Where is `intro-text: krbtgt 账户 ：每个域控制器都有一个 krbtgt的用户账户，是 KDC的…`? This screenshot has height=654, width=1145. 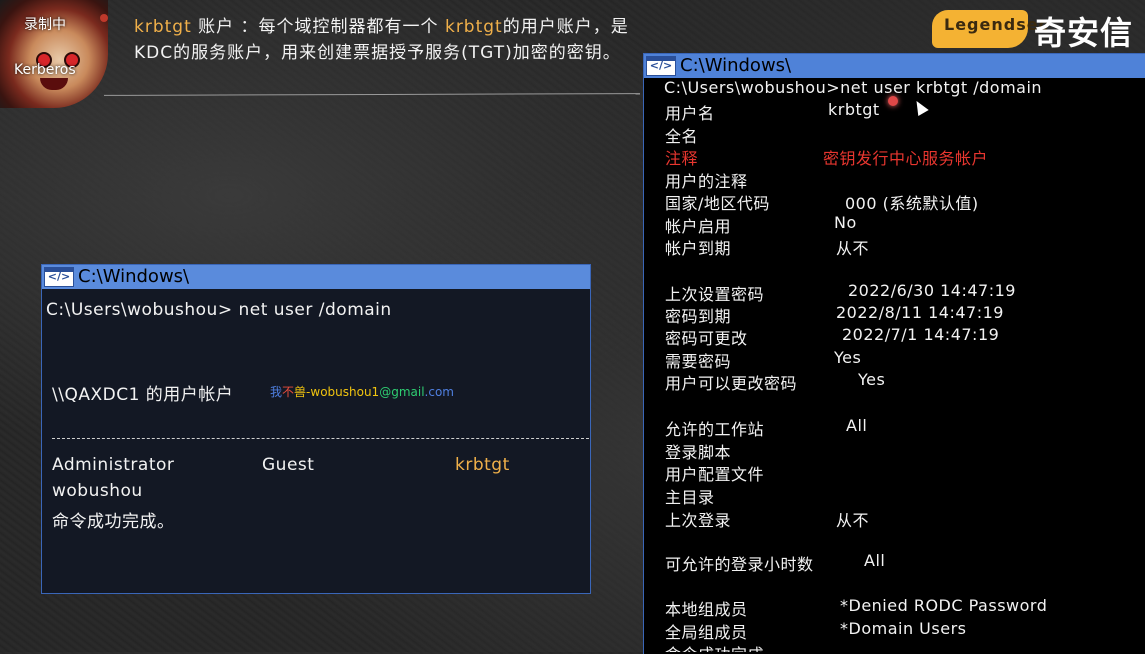
intro-text: krbtgt 账户 ：每个域控制器都有一个 krbtgt的用户账户，是 KDC的… is located at coordinates (384, 40).